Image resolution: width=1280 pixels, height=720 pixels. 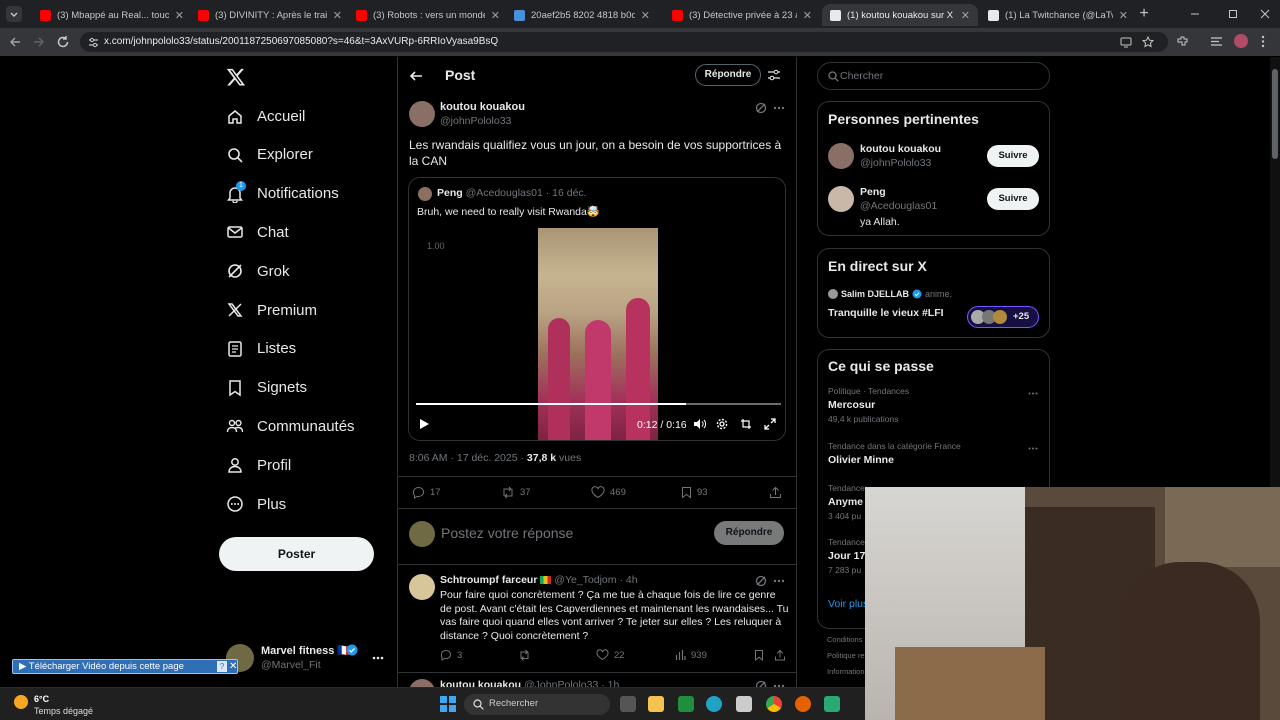 What do you see at coordinates (1233, 14) in the screenshot?
I see `restore-button` at bounding box center [1233, 14].